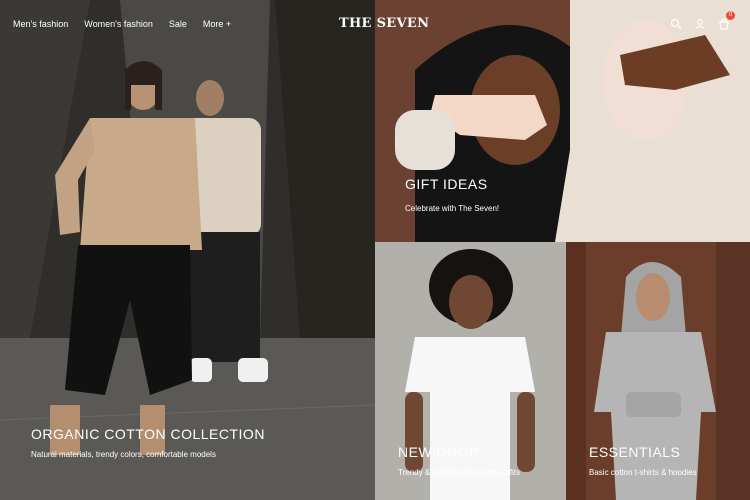 This screenshot has height=500, width=750. Describe the element at coordinates (459, 472) in the screenshot. I see `tile-subtitle-newdrop: Trendy & comfortable home outfits` at that location.